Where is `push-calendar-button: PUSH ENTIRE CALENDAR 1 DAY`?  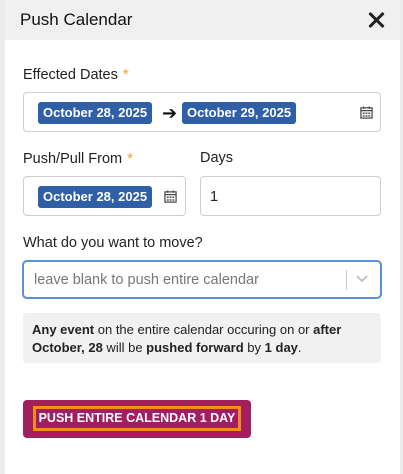
push-calendar-button: PUSH ENTIRE CALENDAR 1 DAY is located at coordinates (137, 419).